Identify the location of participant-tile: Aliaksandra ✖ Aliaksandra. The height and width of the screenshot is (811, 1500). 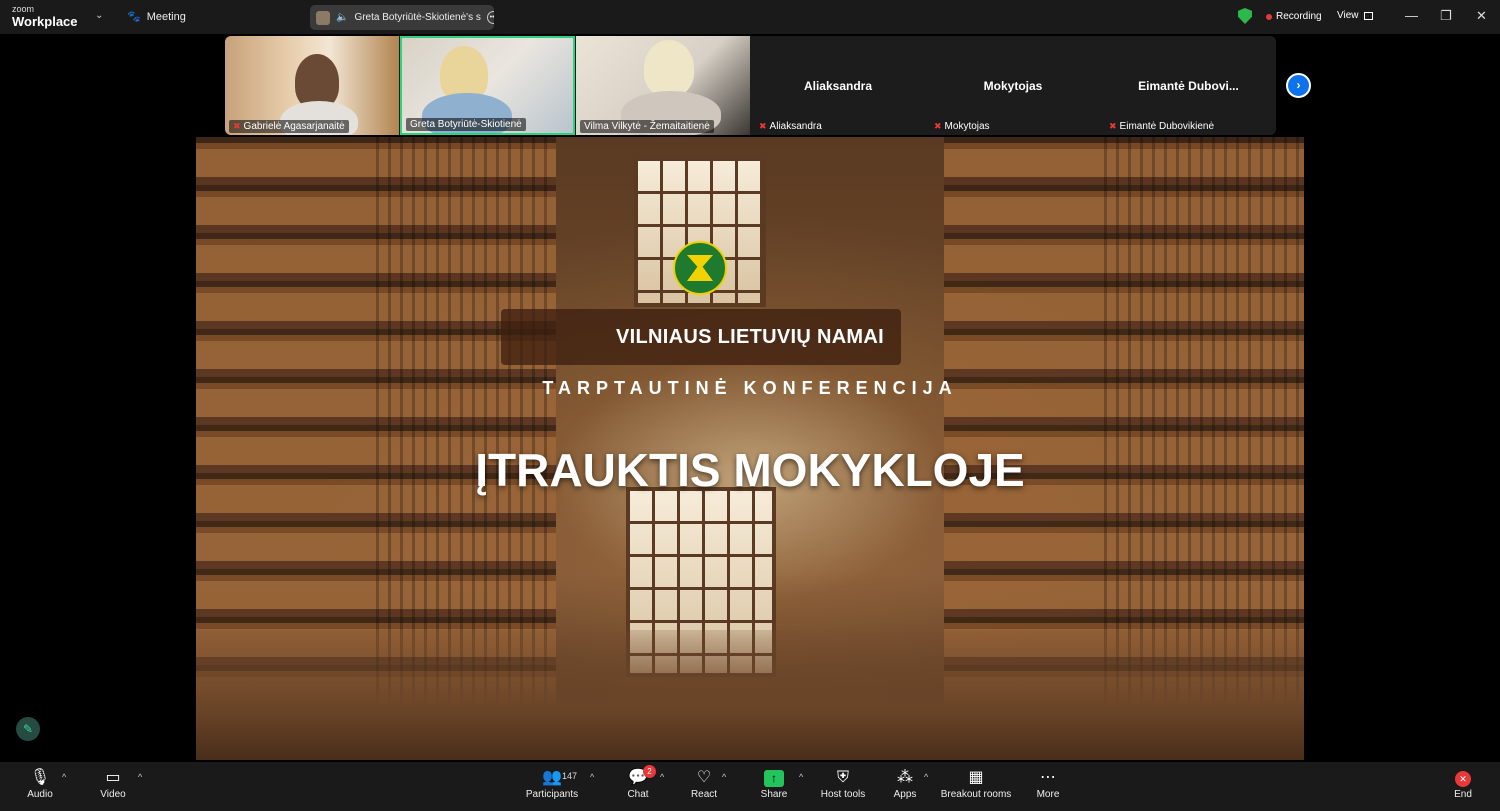
(838, 85).